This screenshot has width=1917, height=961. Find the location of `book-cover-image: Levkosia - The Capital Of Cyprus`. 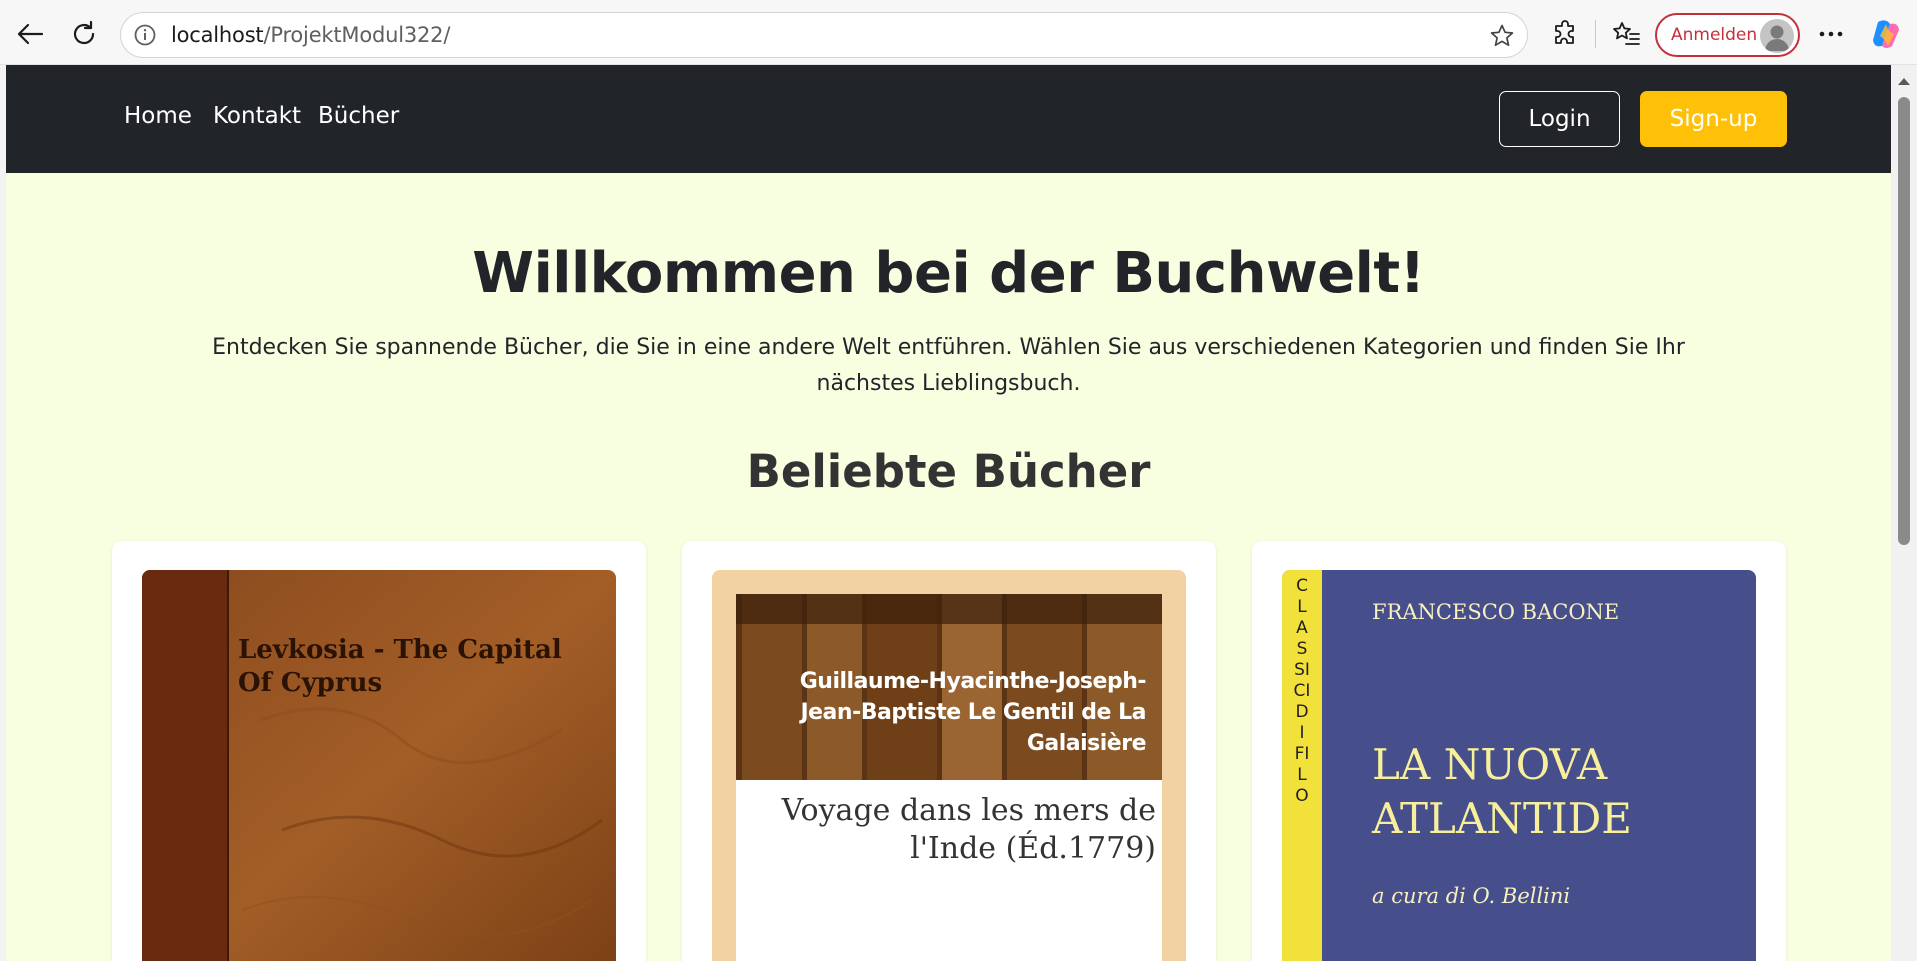

book-cover-image: Levkosia - The Capital Of Cyprus is located at coordinates (379, 765).